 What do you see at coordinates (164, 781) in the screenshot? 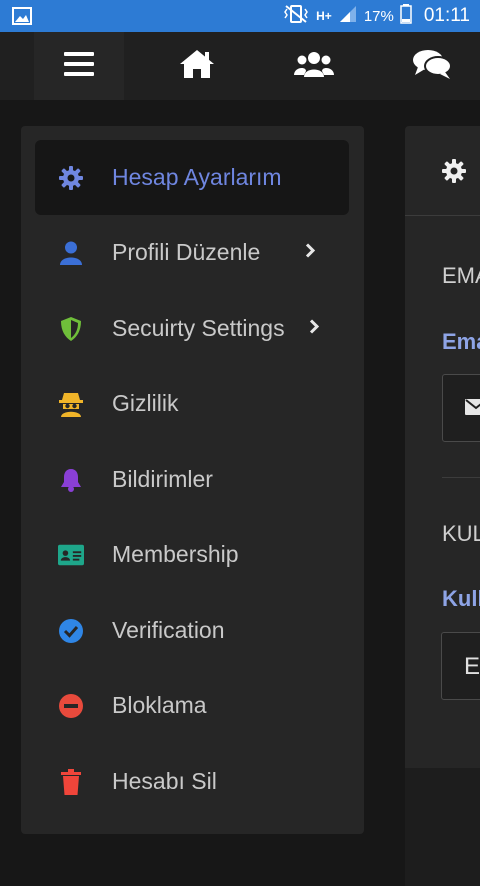
I see `sidebar-item-label: Hesabı Sil` at bounding box center [164, 781].